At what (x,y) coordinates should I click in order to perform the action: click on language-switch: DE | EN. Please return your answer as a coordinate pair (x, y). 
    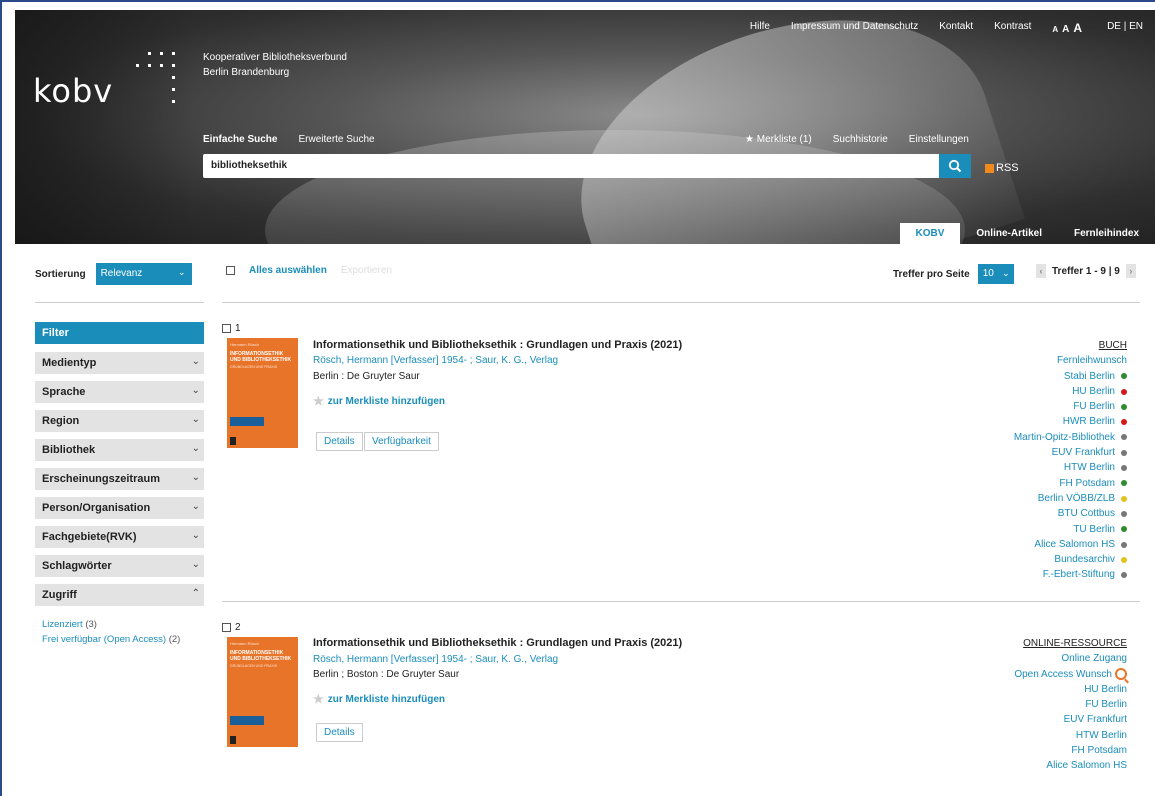
    Looking at the image, I should click on (1125, 28).